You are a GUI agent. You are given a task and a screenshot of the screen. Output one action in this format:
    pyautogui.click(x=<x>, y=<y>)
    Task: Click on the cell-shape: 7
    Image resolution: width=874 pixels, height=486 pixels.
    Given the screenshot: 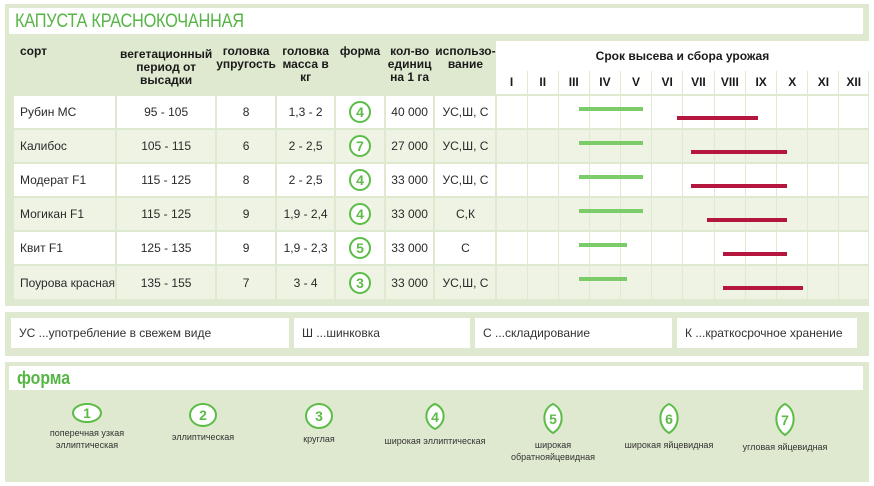 What is the action you would take?
    pyautogui.click(x=360, y=145)
    